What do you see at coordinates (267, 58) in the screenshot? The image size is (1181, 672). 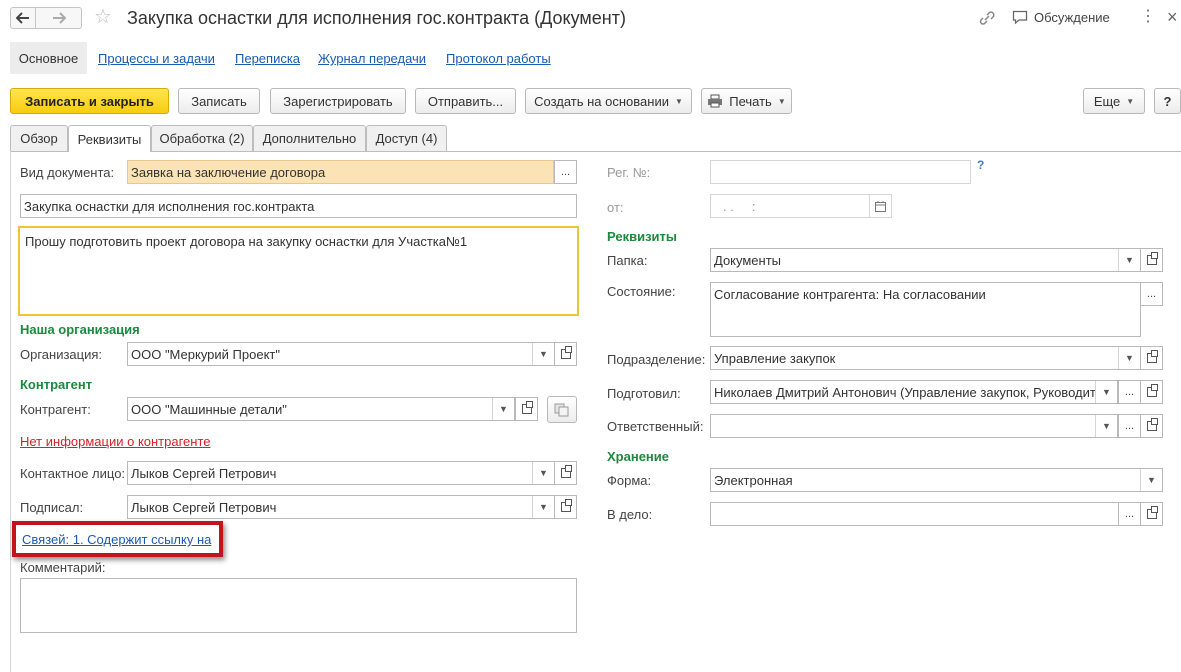 I see `nav-correspondence-link: Переписка` at bounding box center [267, 58].